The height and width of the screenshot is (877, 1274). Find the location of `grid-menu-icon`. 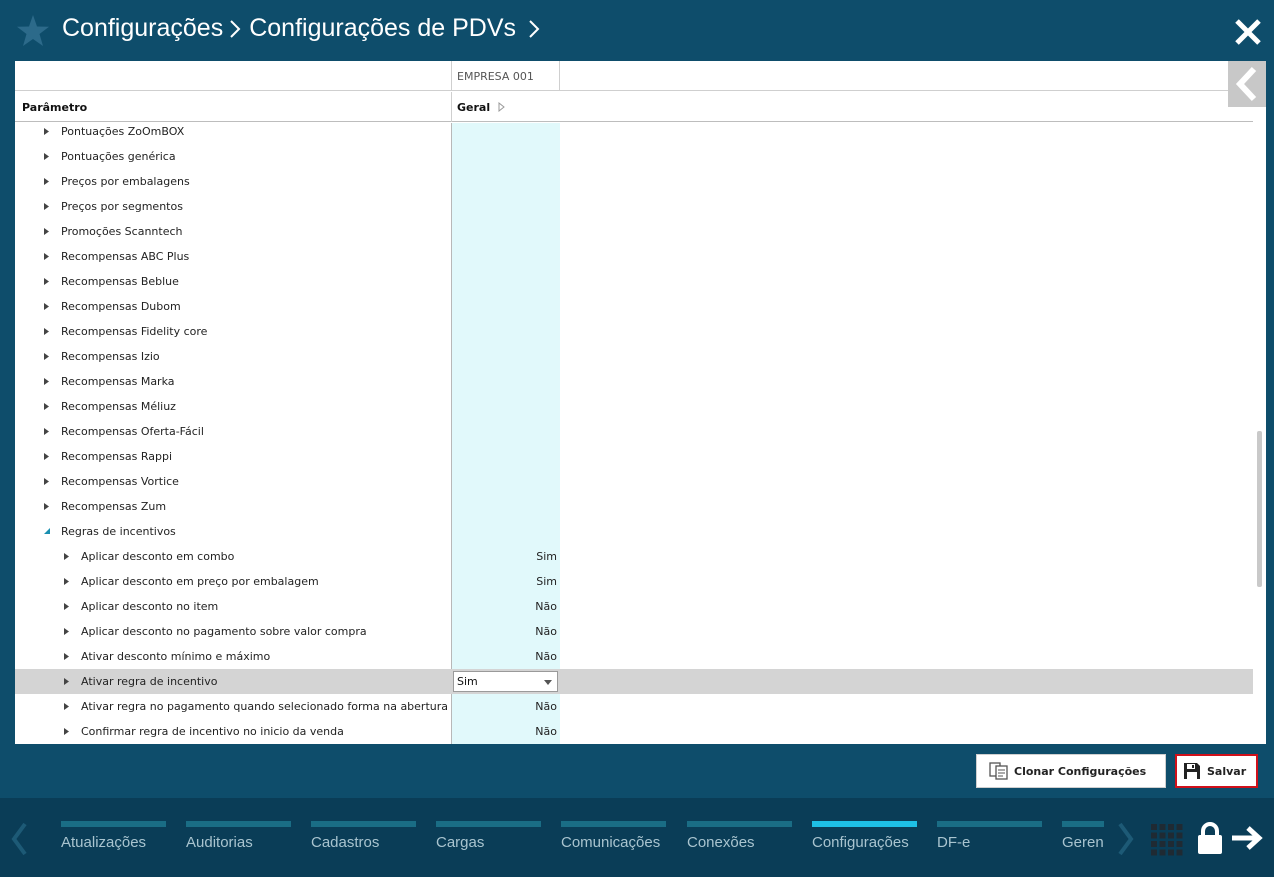

grid-menu-icon is located at coordinates (1167, 840).